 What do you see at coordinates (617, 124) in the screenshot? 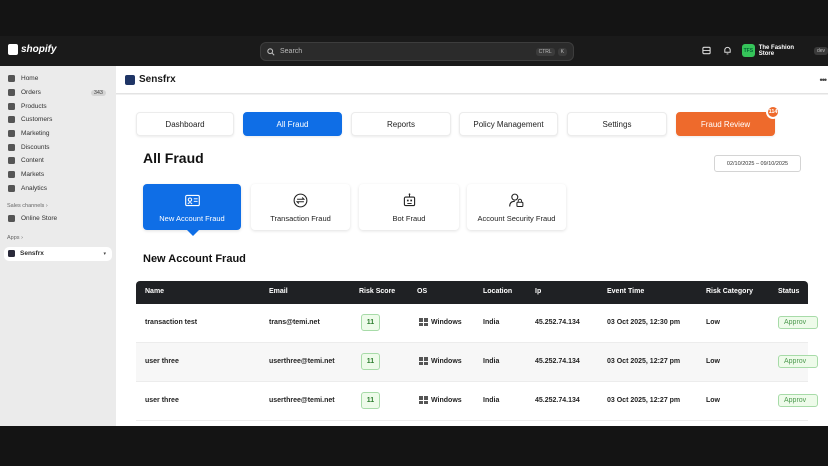
I see `tab-settings: Settings` at bounding box center [617, 124].